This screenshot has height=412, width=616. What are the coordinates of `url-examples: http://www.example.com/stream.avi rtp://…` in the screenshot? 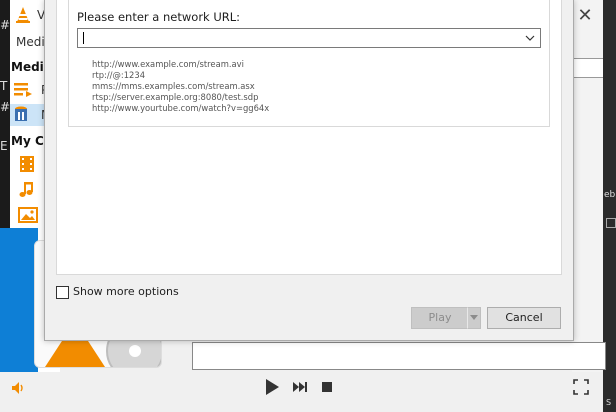 It's located at (180, 86).